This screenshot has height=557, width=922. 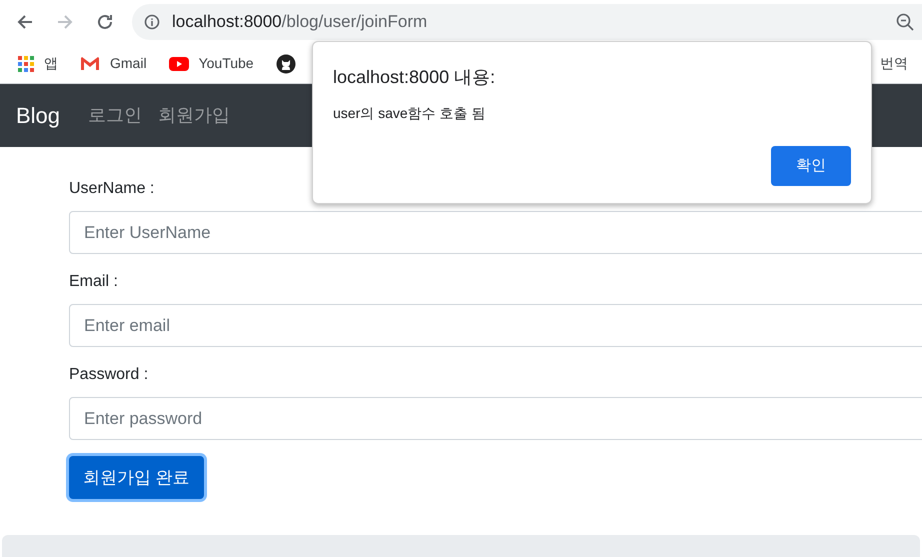 What do you see at coordinates (94, 282) in the screenshot?
I see `field-label: Email :` at bounding box center [94, 282].